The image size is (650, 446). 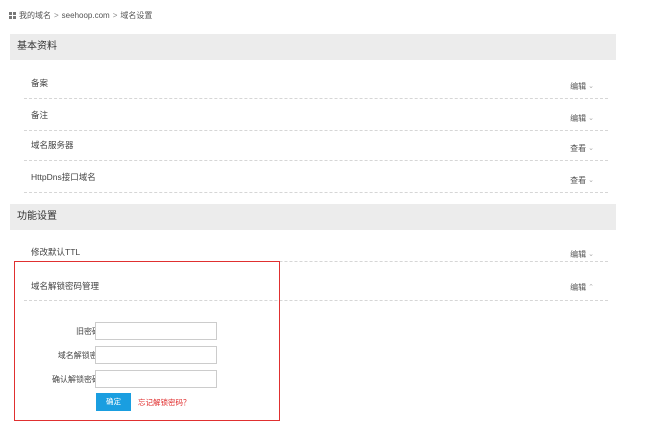 I want to click on row-default-ttl: 修改默认TTL 编辑 ⌄, so click(x=316, y=248).